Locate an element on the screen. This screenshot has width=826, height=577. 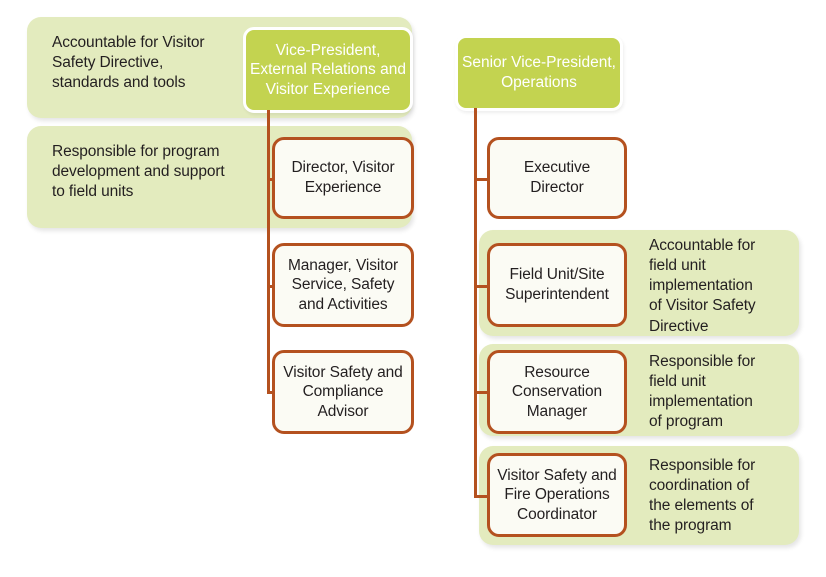
right-branch-trunk is located at coordinates (475, 303).